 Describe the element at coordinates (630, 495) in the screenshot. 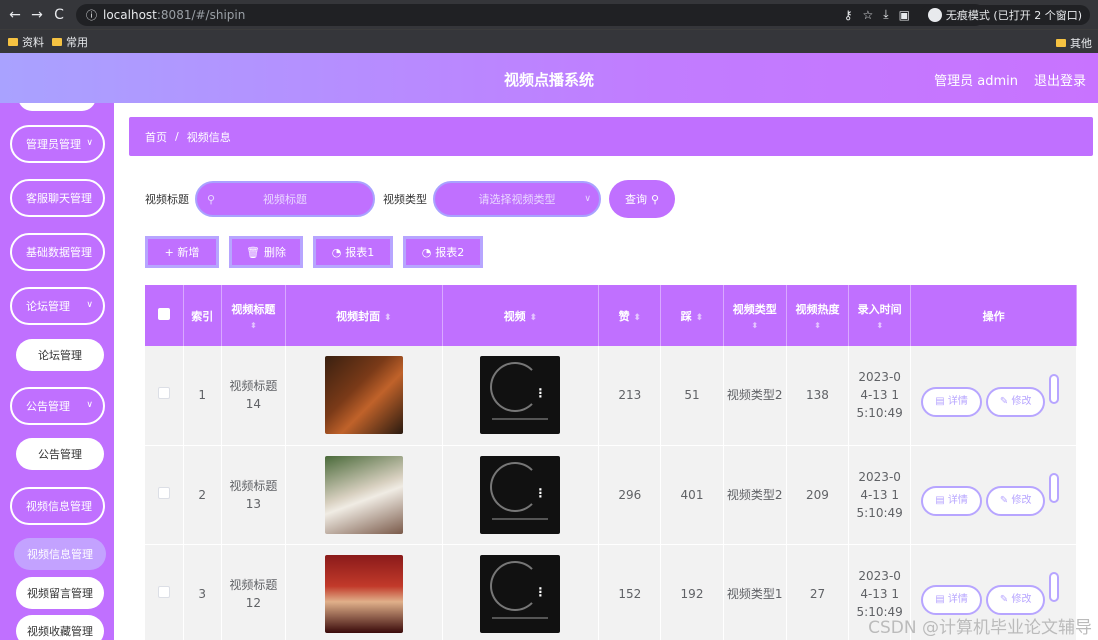

I see `row-like: 296` at that location.